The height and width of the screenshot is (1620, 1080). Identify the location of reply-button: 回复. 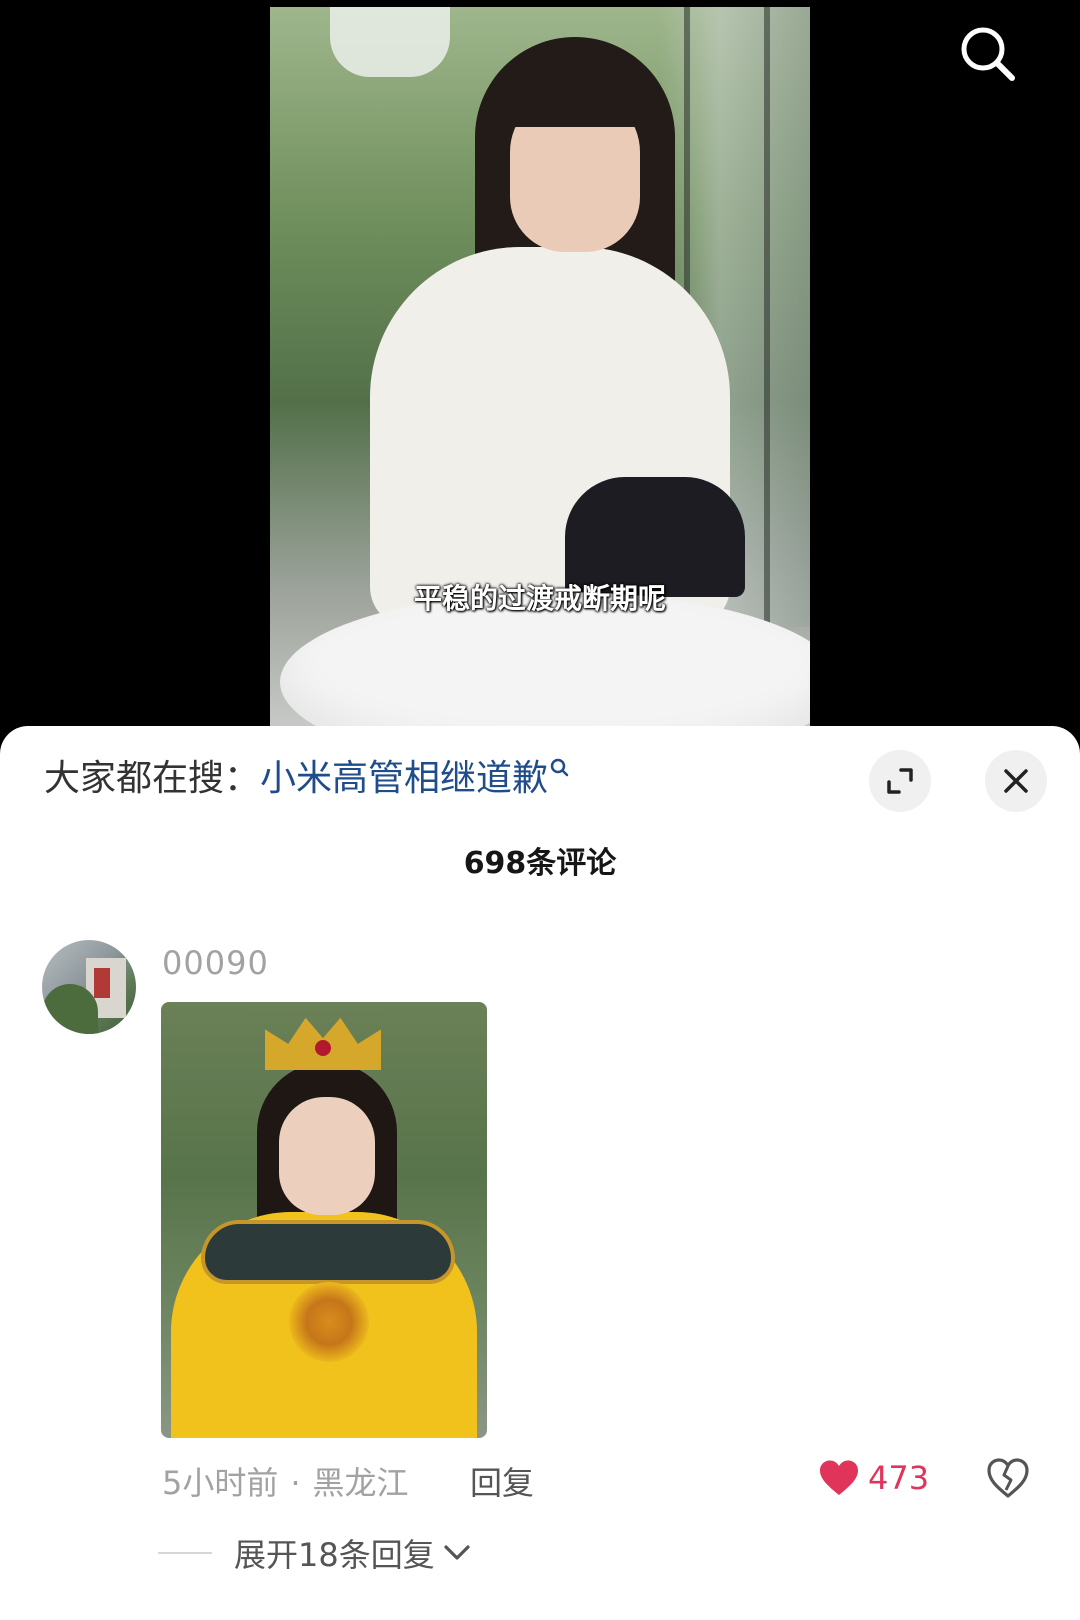
(502, 1481).